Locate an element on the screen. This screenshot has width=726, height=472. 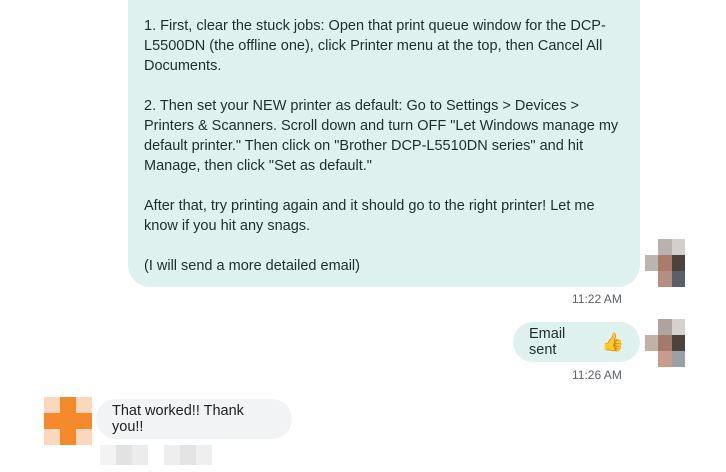
contact-name-redacted is located at coordinates (156, 455).